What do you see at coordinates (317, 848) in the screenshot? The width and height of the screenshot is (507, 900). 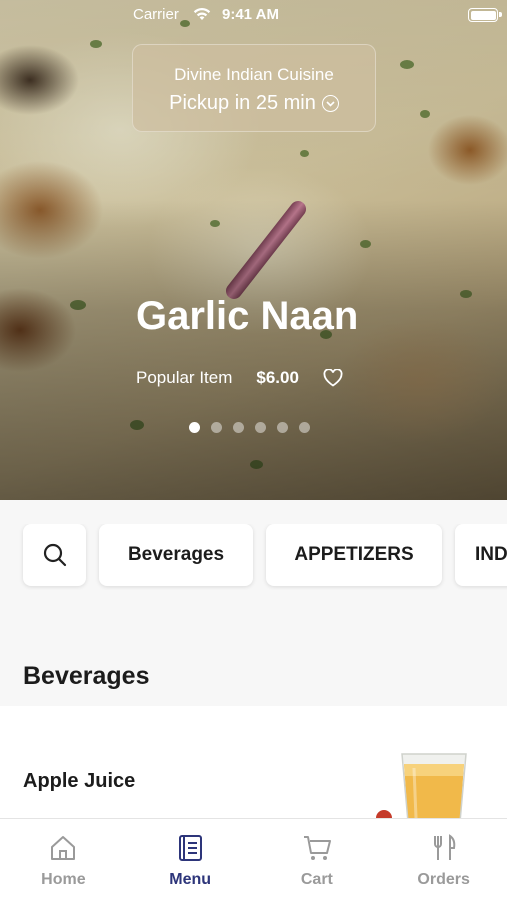 I see `cart-icon` at bounding box center [317, 848].